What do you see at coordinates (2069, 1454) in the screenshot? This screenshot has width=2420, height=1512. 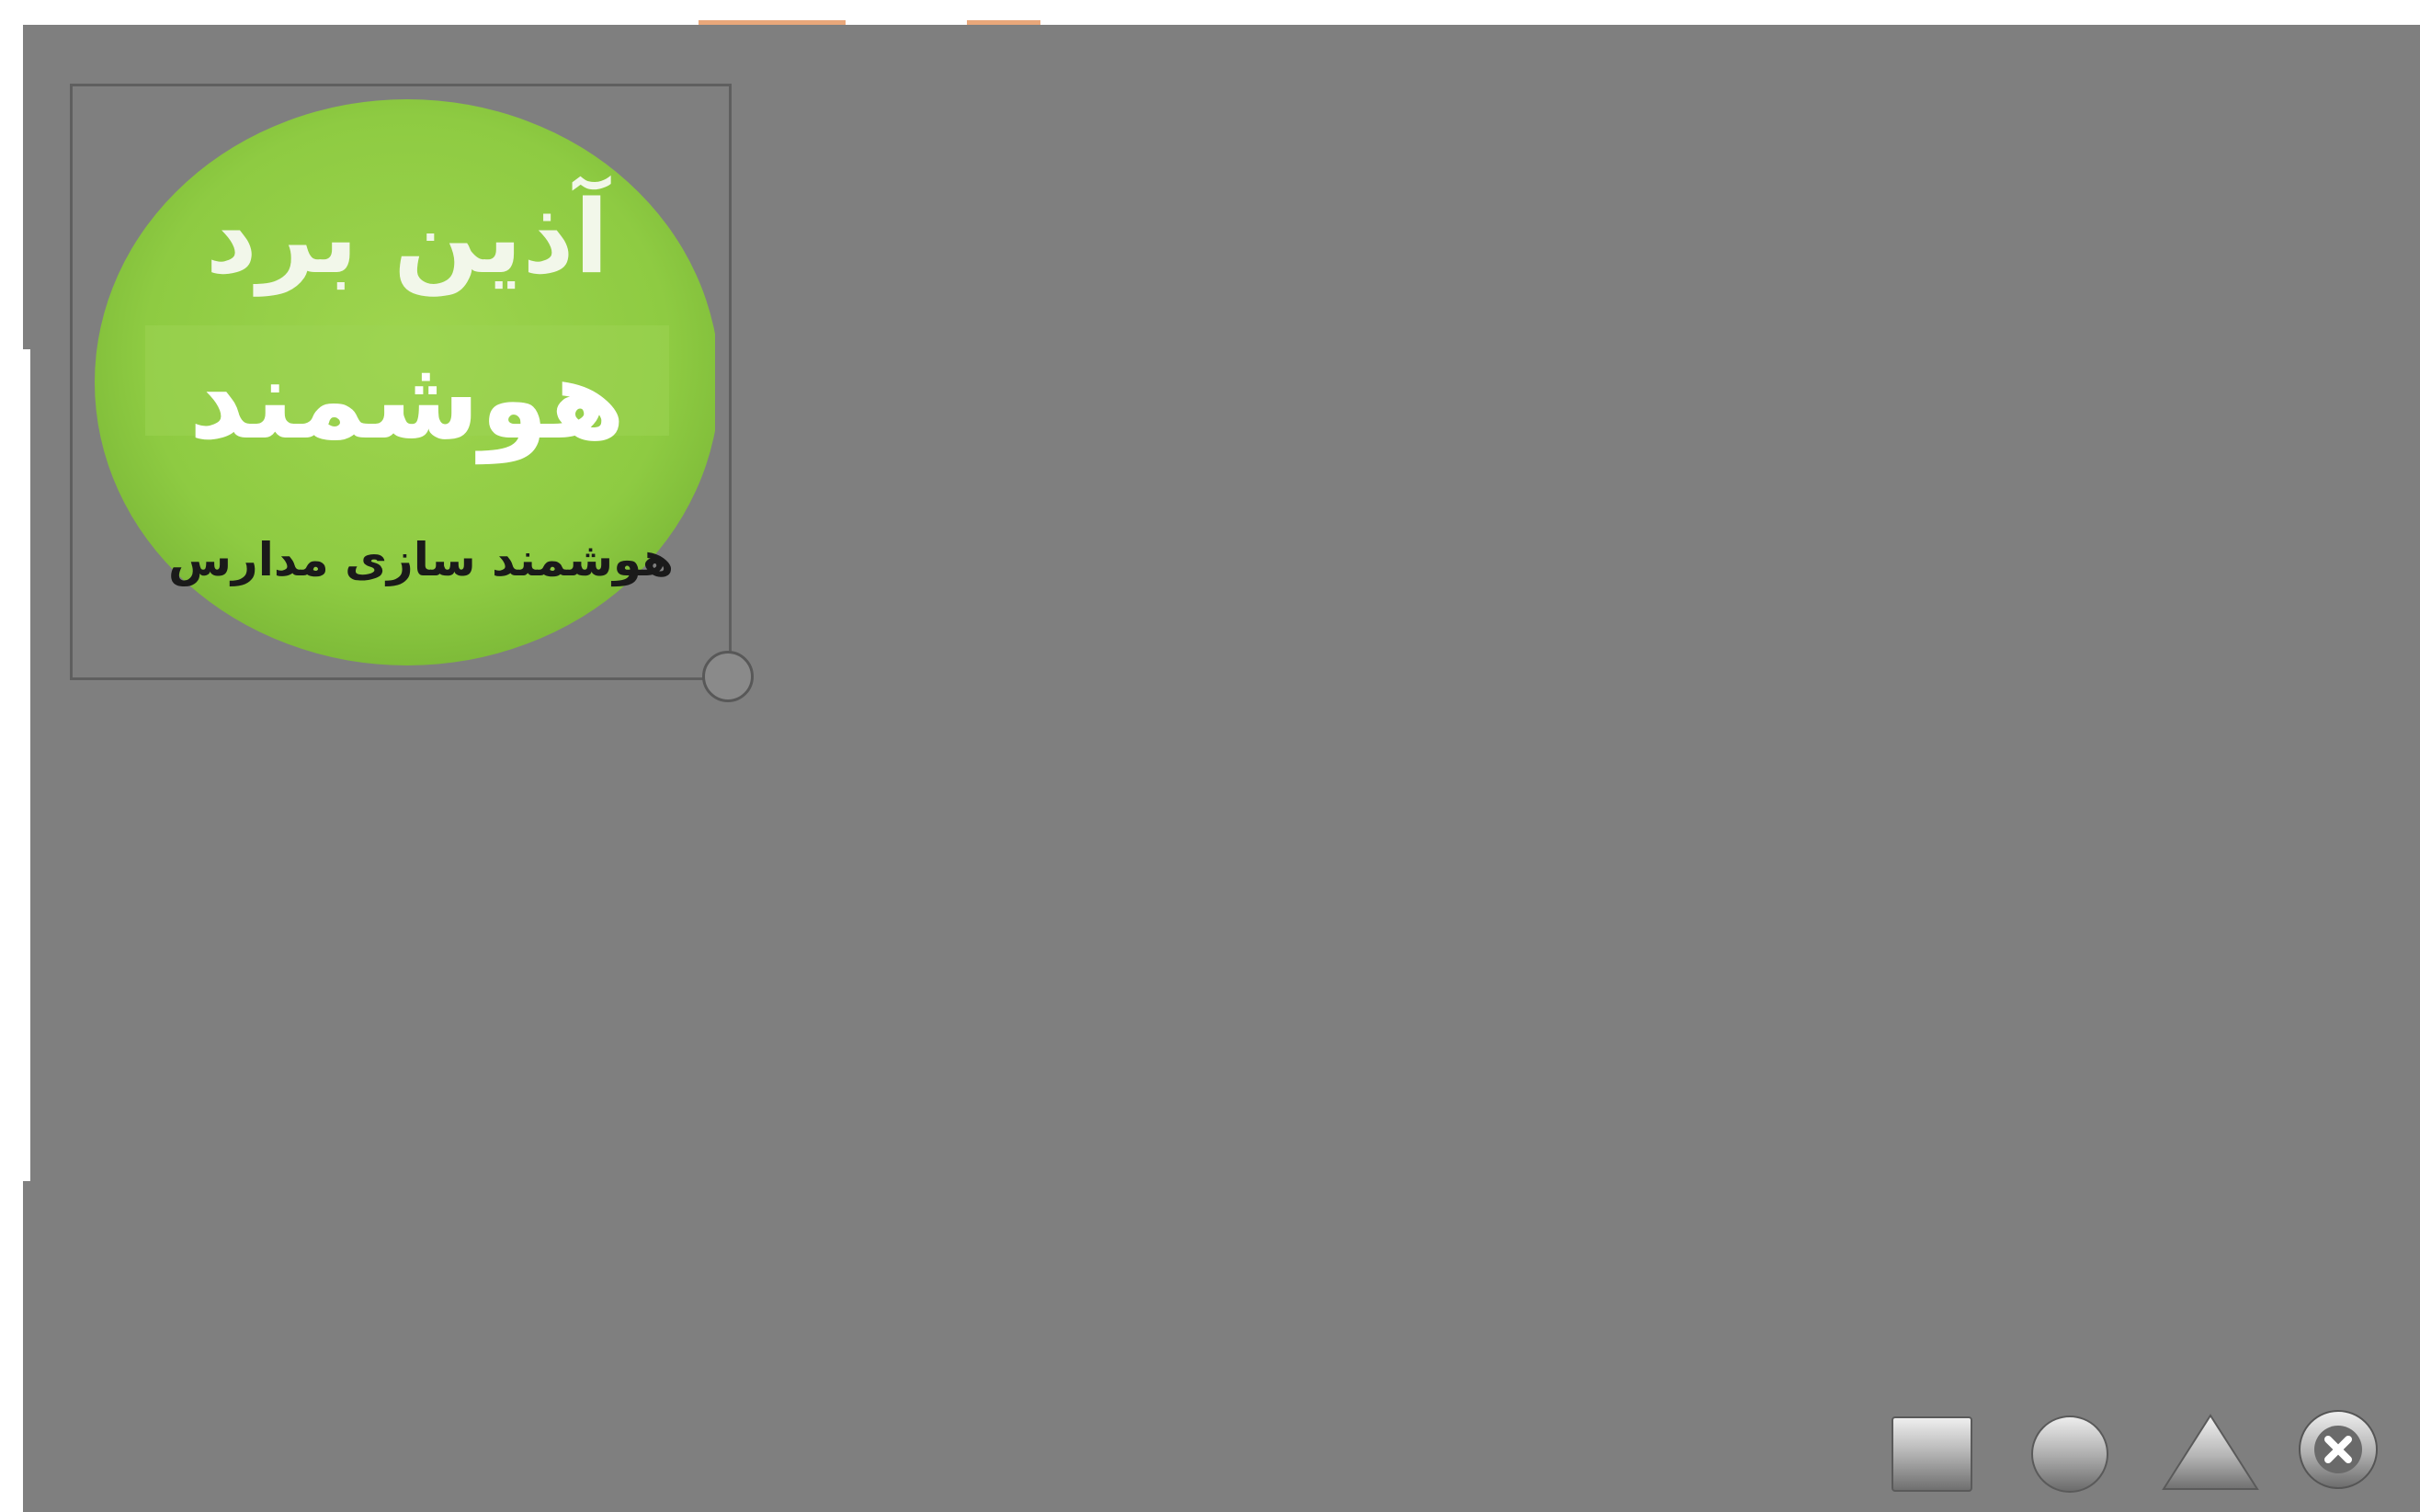 I see `circle-shape-icon` at bounding box center [2069, 1454].